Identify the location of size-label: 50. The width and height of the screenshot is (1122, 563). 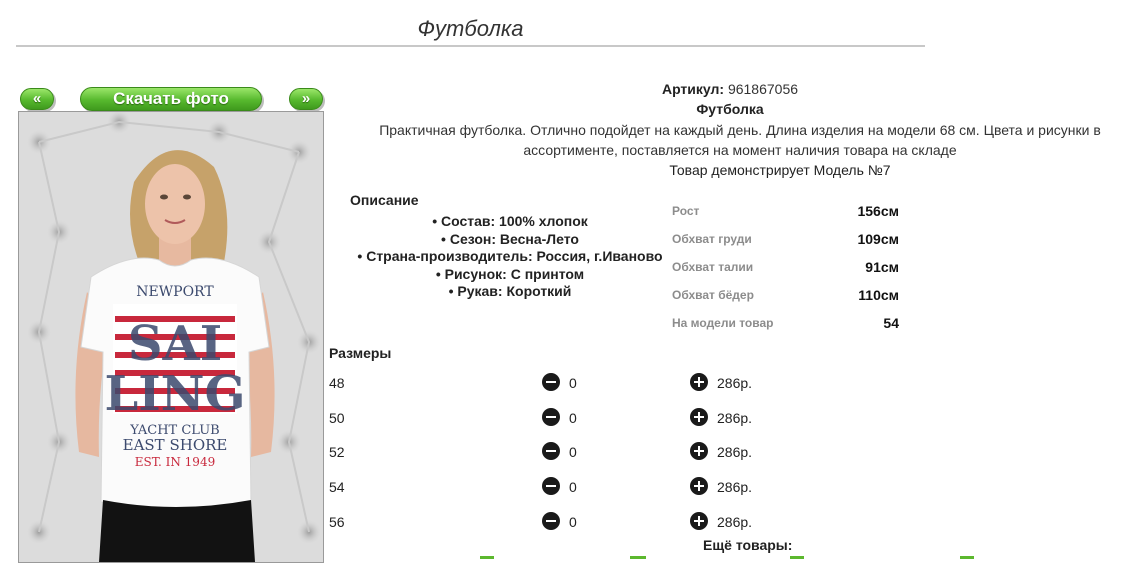
(337, 418).